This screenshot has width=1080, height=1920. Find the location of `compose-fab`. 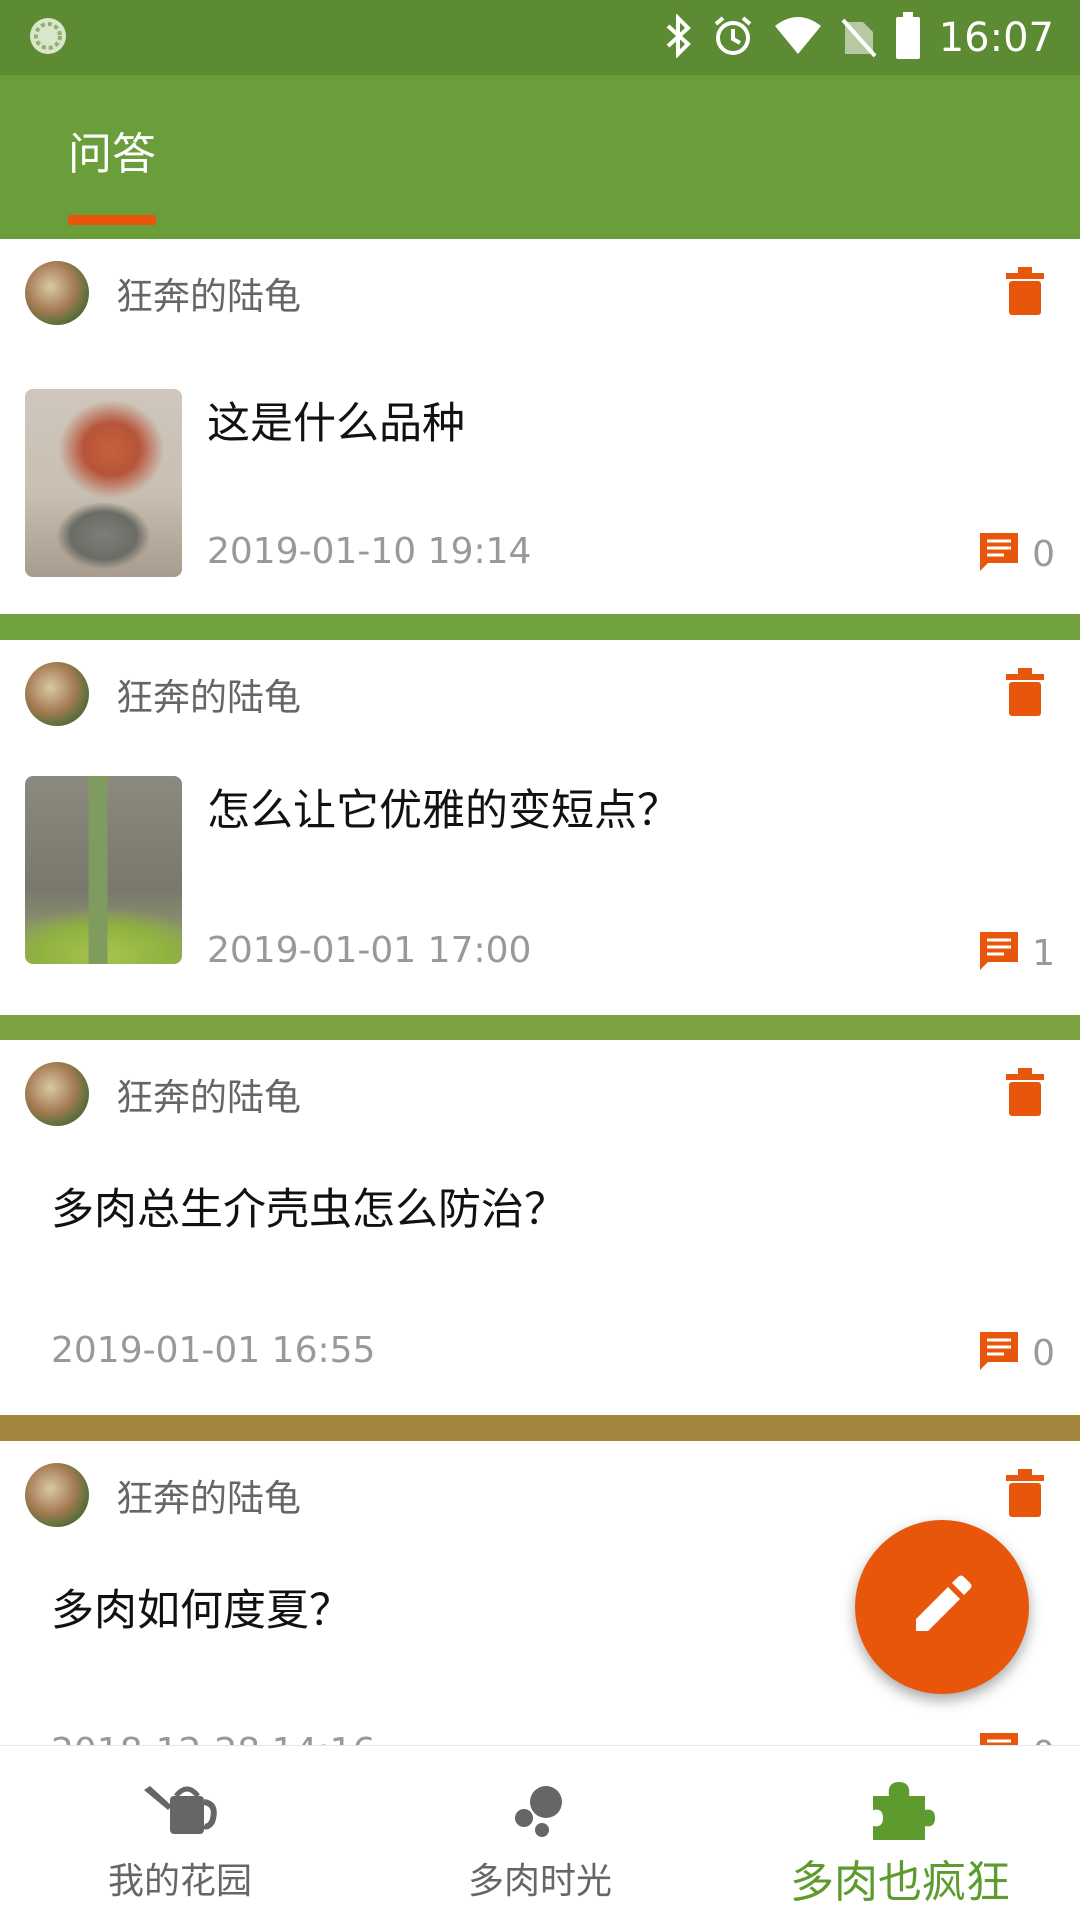

compose-fab is located at coordinates (942, 1607).